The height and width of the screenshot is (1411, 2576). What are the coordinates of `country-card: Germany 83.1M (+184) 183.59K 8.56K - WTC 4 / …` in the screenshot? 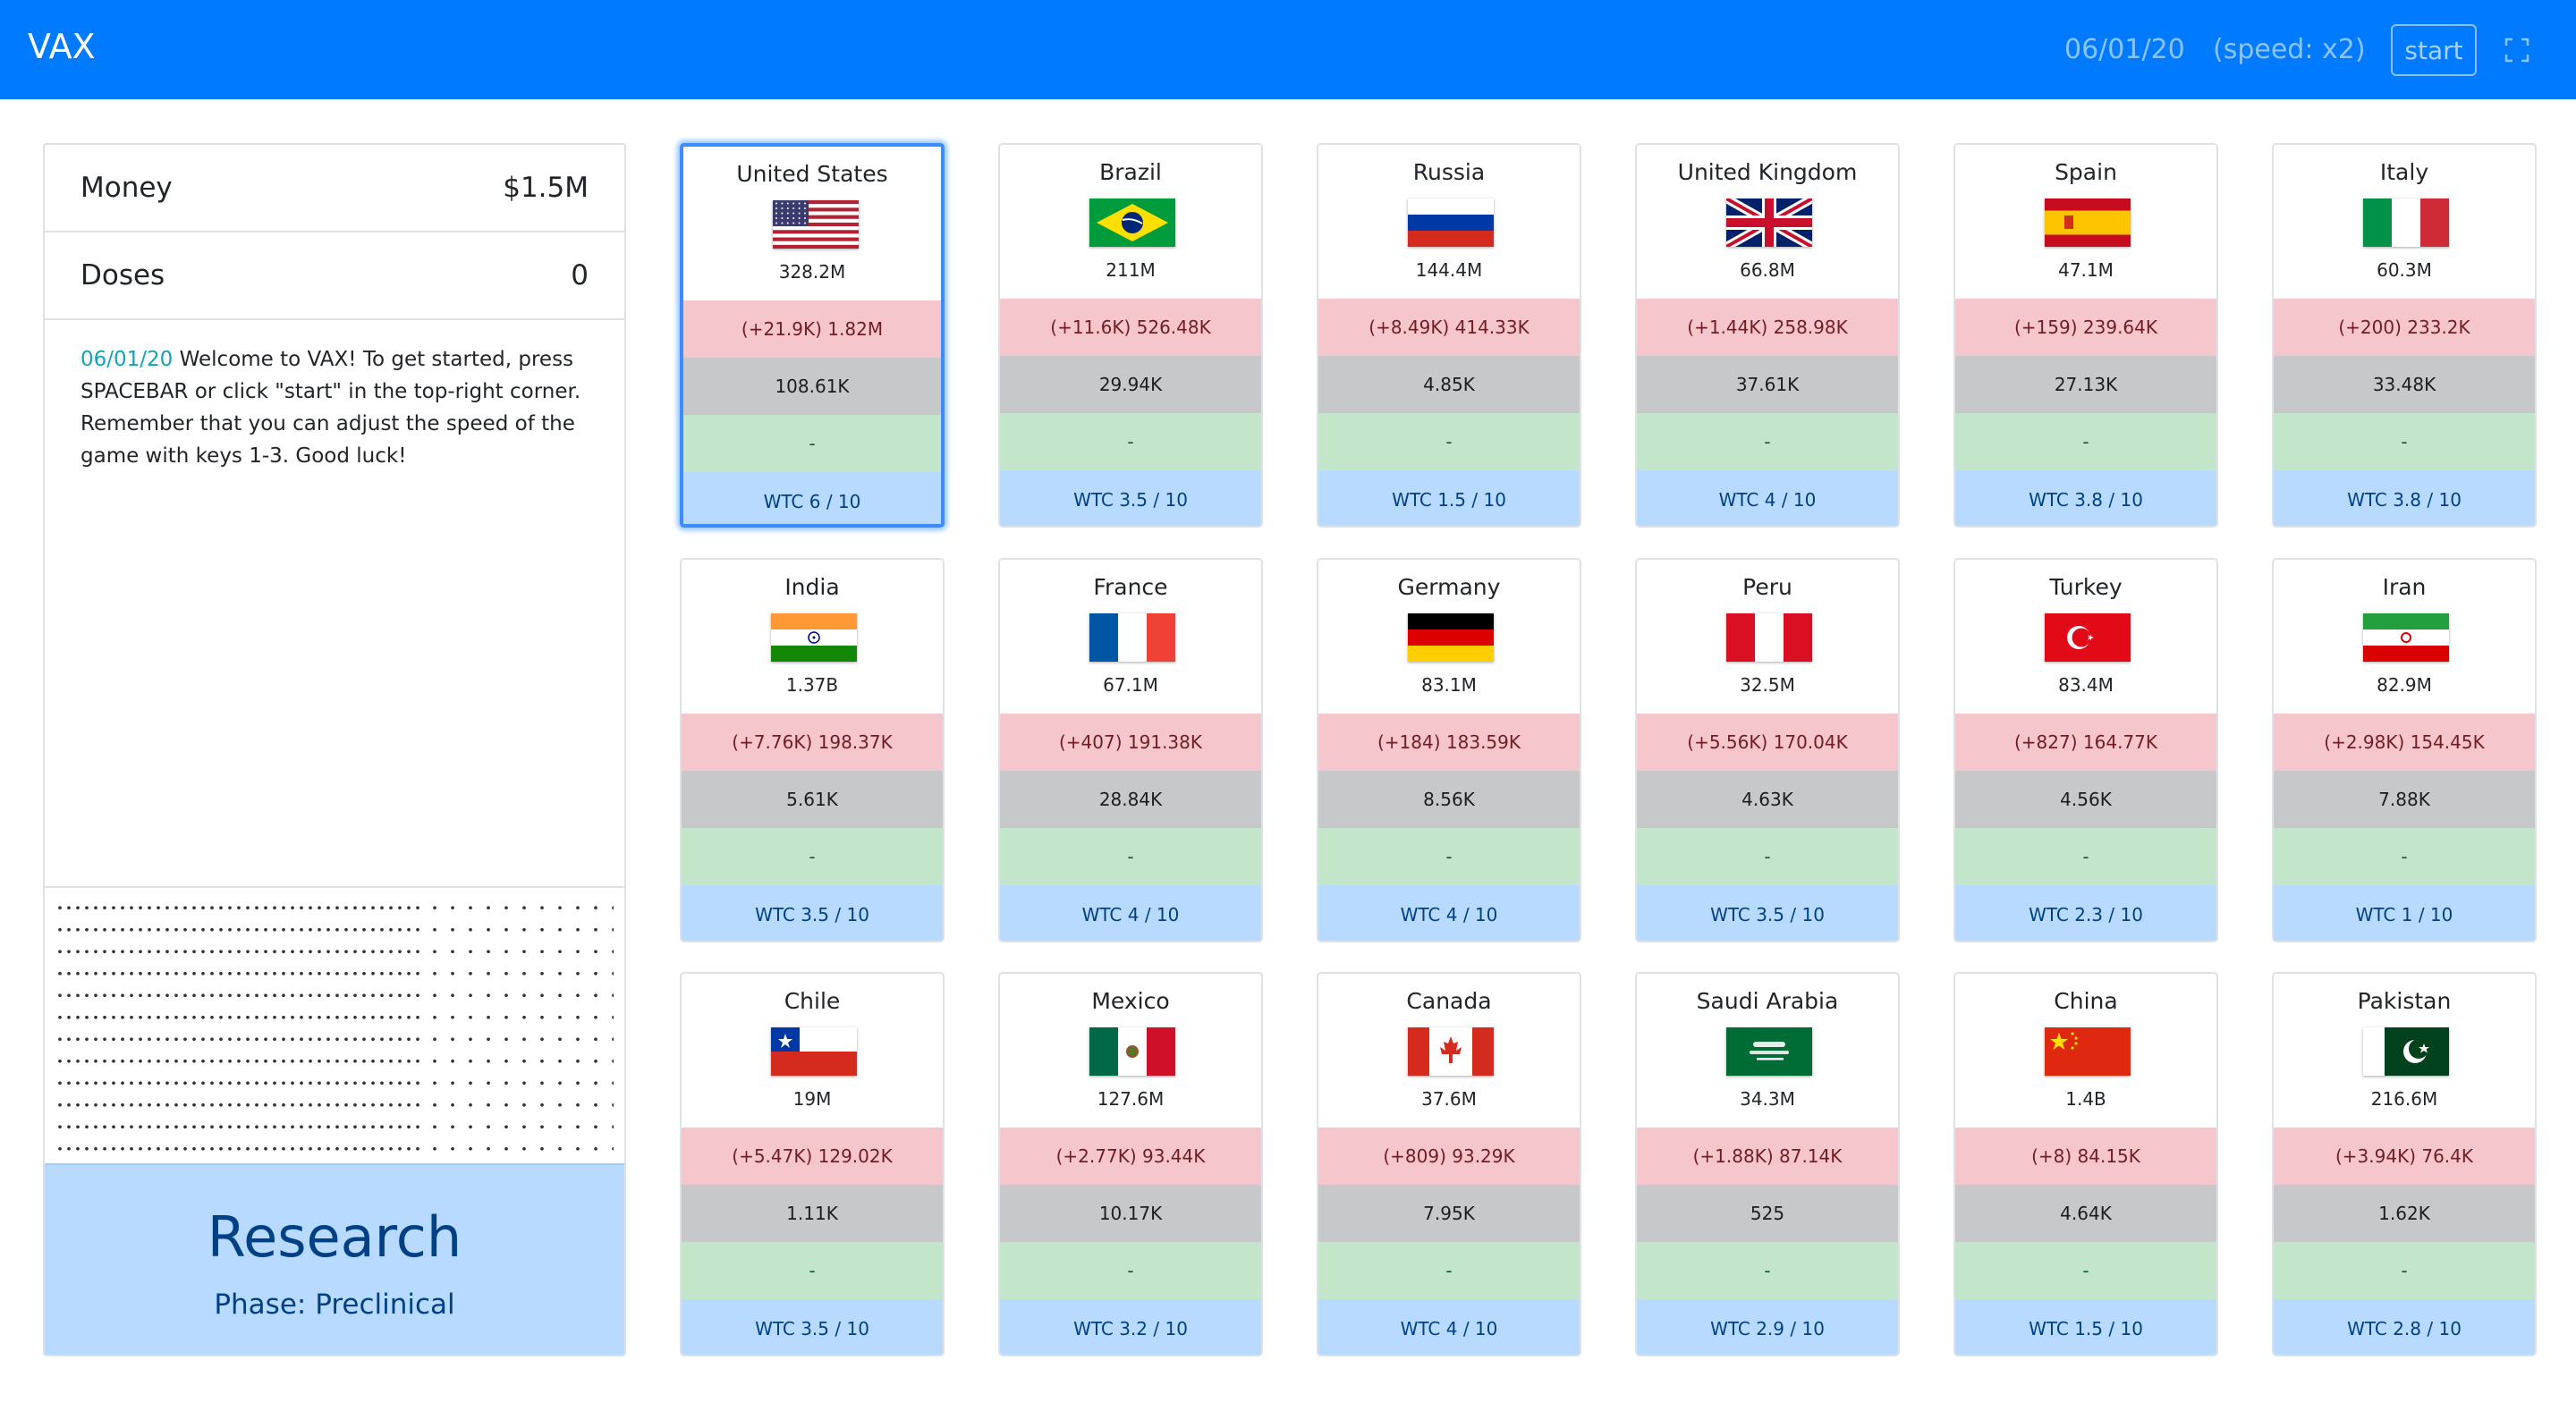 It's located at (1449, 750).